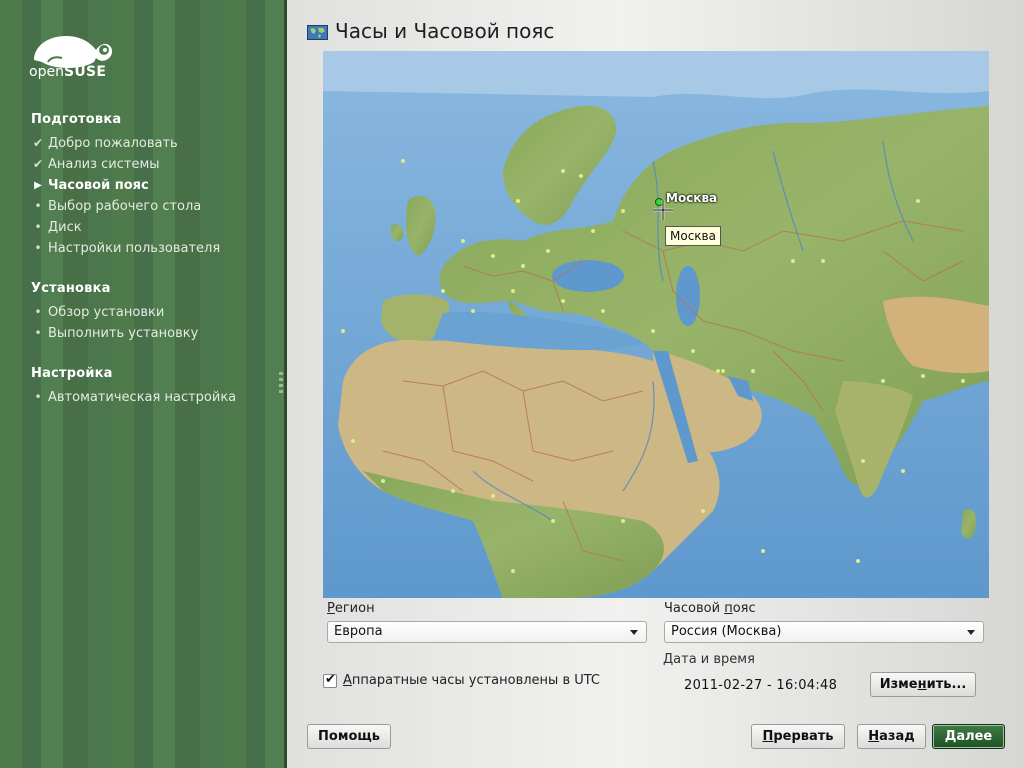  I want to click on step-user-settings: • Настройки пользователя, so click(125, 248).